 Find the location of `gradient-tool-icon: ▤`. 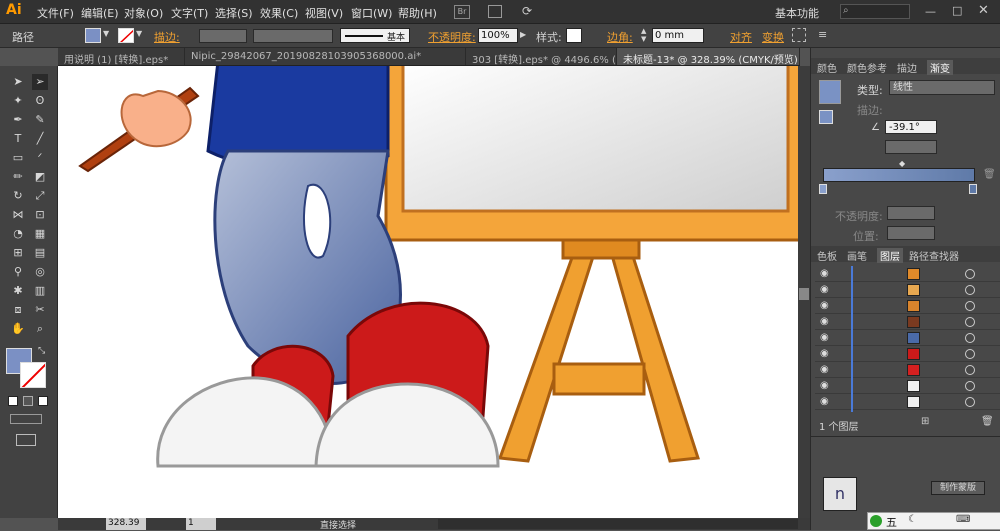

gradient-tool-icon: ▤ is located at coordinates (40, 253).